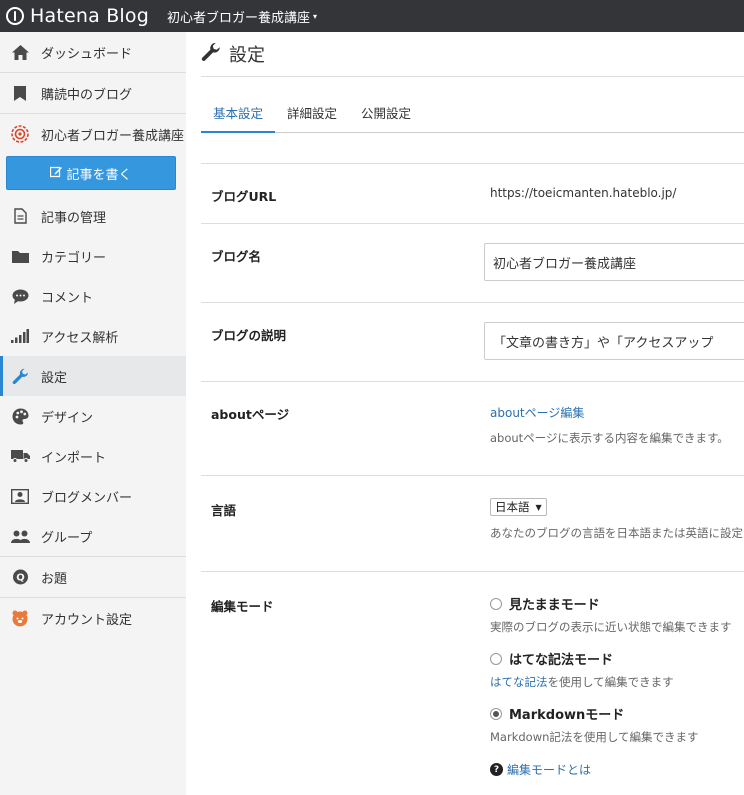 The height and width of the screenshot is (795, 744). What do you see at coordinates (87, 498) in the screenshot?
I see `sidebar-item-label: ブログメンバー` at bounding box center [87, 498].